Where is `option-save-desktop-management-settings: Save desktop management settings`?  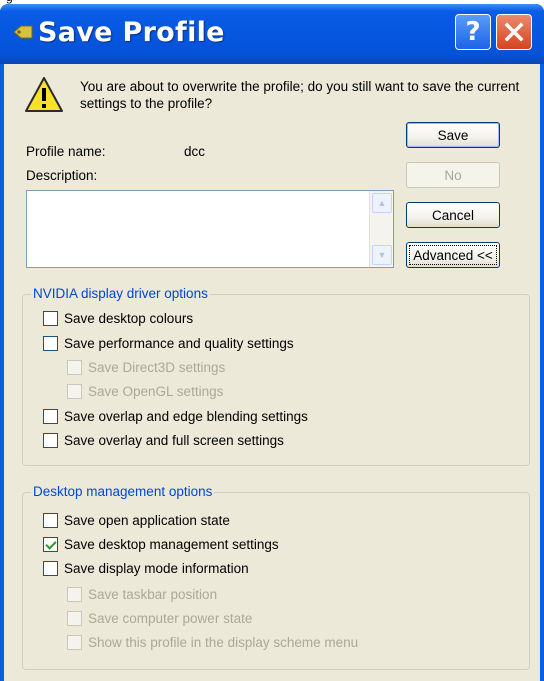
option-save-desktop-management-settings: Save desktop management settings is located at coordinates (161, 544).